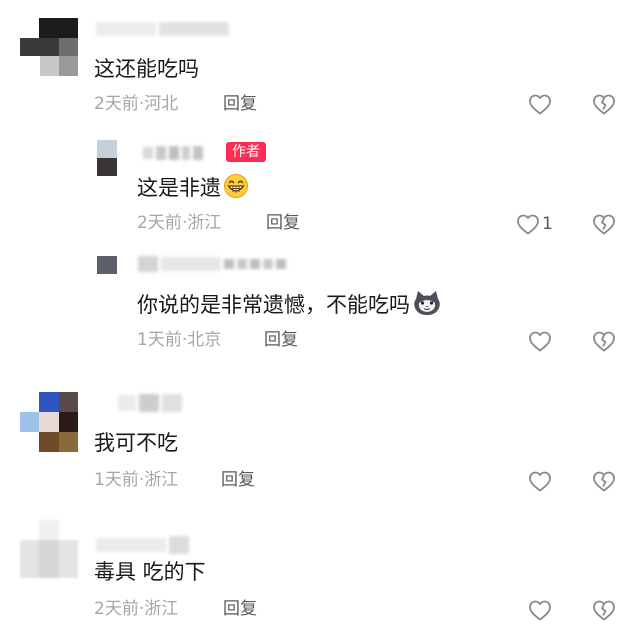  I want to click on cat-face-emoji, so click(427, 306).